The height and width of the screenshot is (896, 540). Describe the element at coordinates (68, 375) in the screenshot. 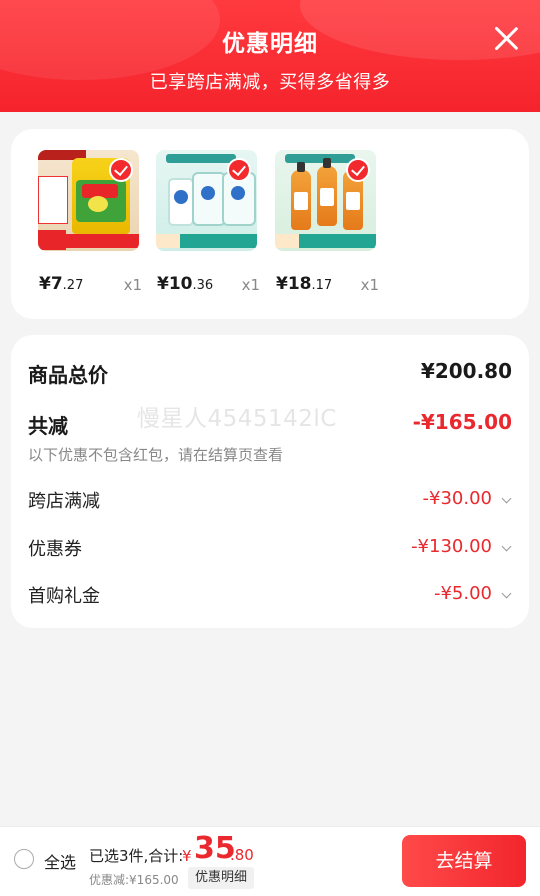

I see `total-price-label: 商品总价` at that location.